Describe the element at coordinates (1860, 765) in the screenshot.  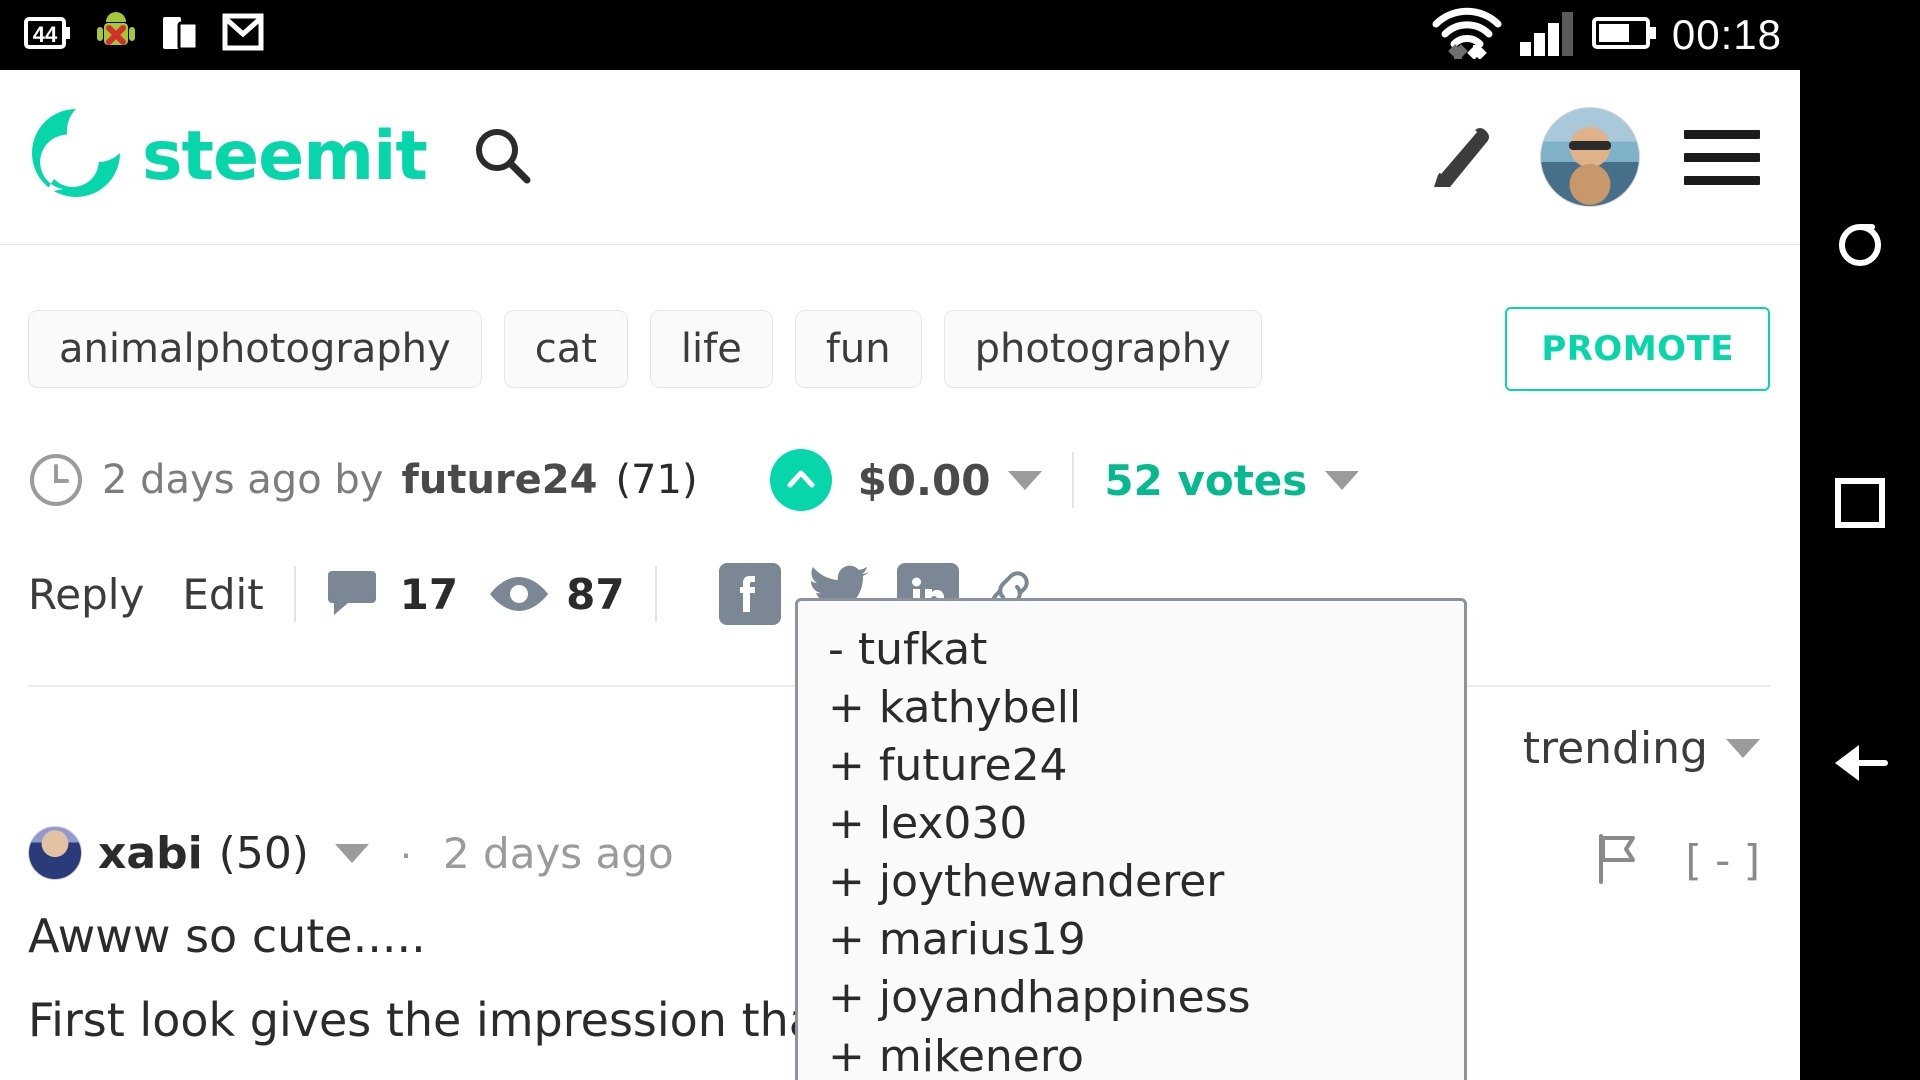
I see `back-icon` at that location.